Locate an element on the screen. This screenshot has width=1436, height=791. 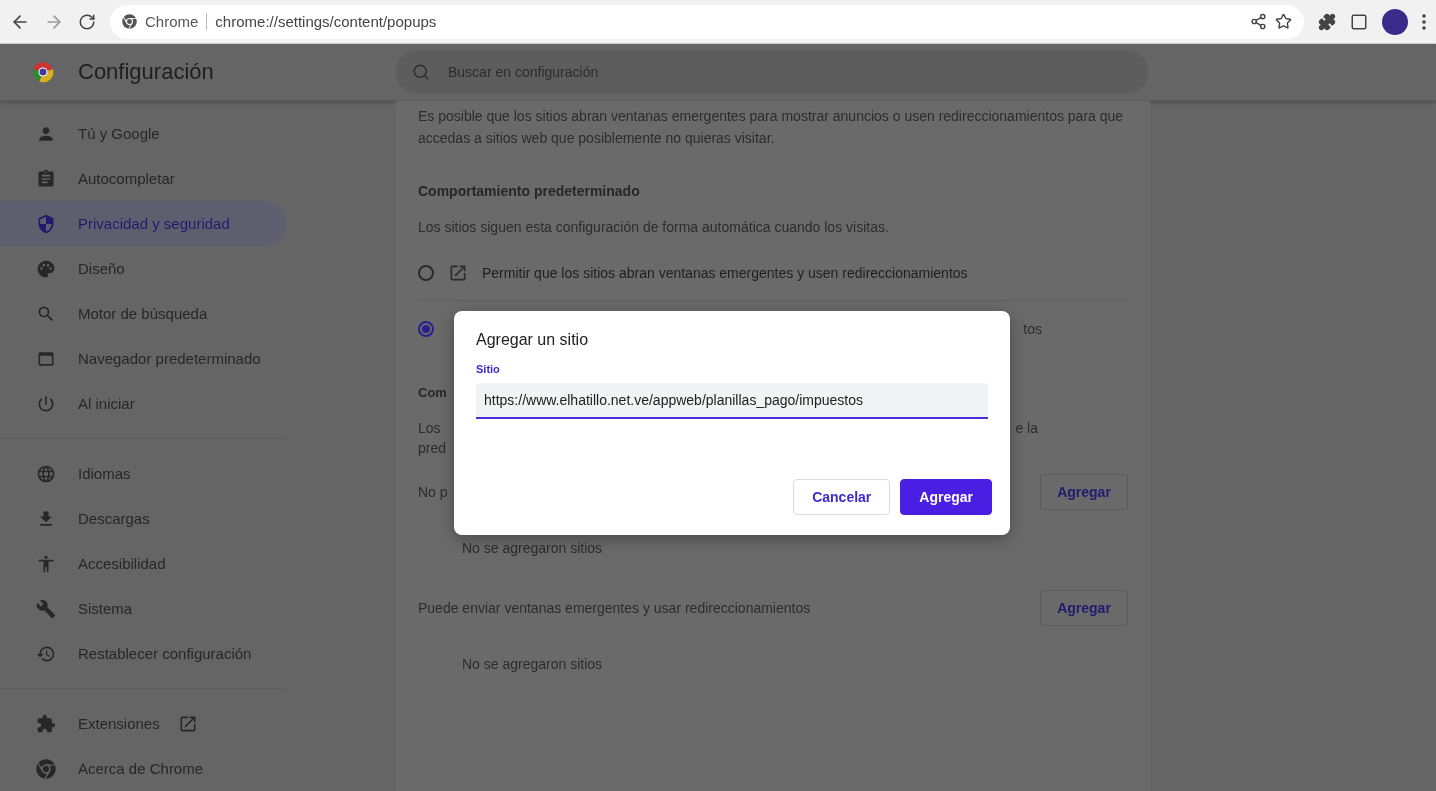
section-description: pred is located at coordinates (432, 448).